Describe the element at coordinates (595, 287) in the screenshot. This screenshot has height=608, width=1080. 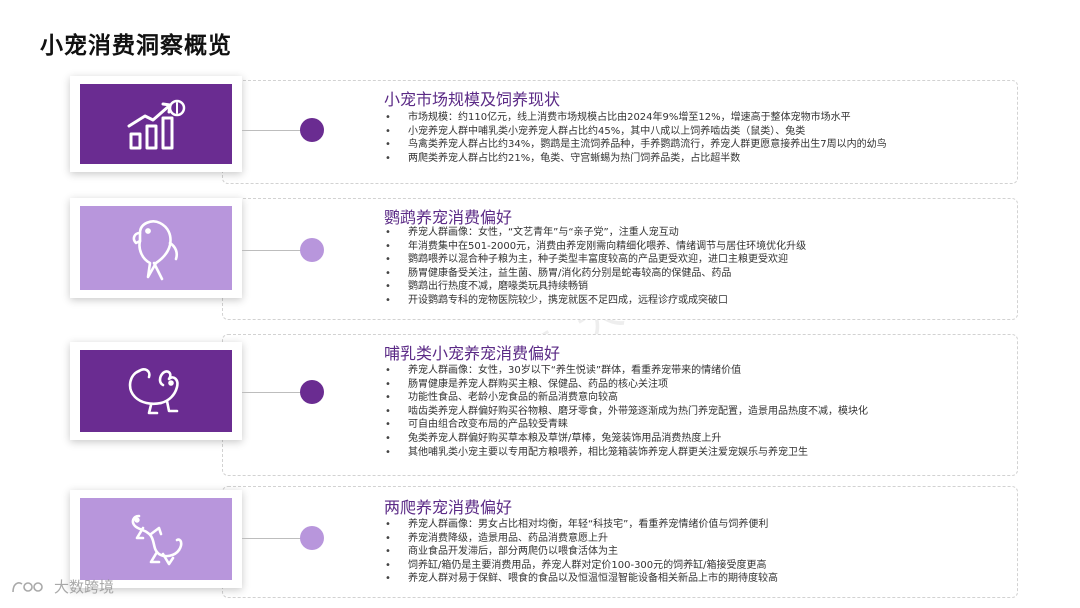
I see `bullet-item: 鹦鹉出行热度不减，磨喙类玩具持续畅销` at that location.